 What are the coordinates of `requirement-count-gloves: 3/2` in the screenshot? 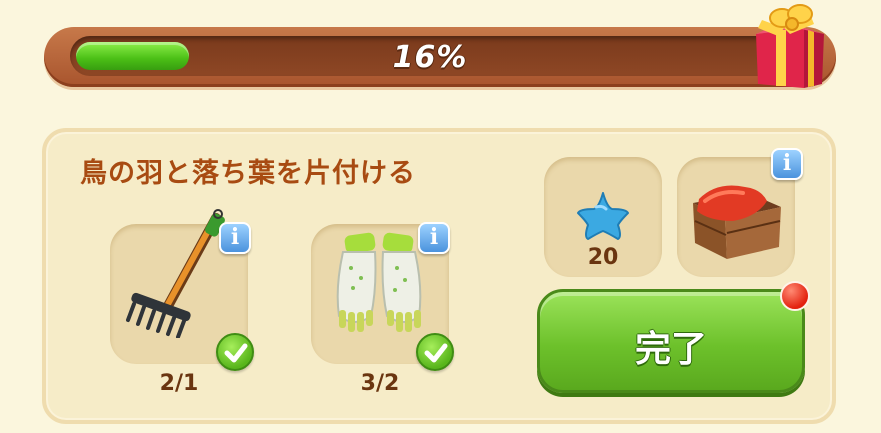 It's located at (380, 383).